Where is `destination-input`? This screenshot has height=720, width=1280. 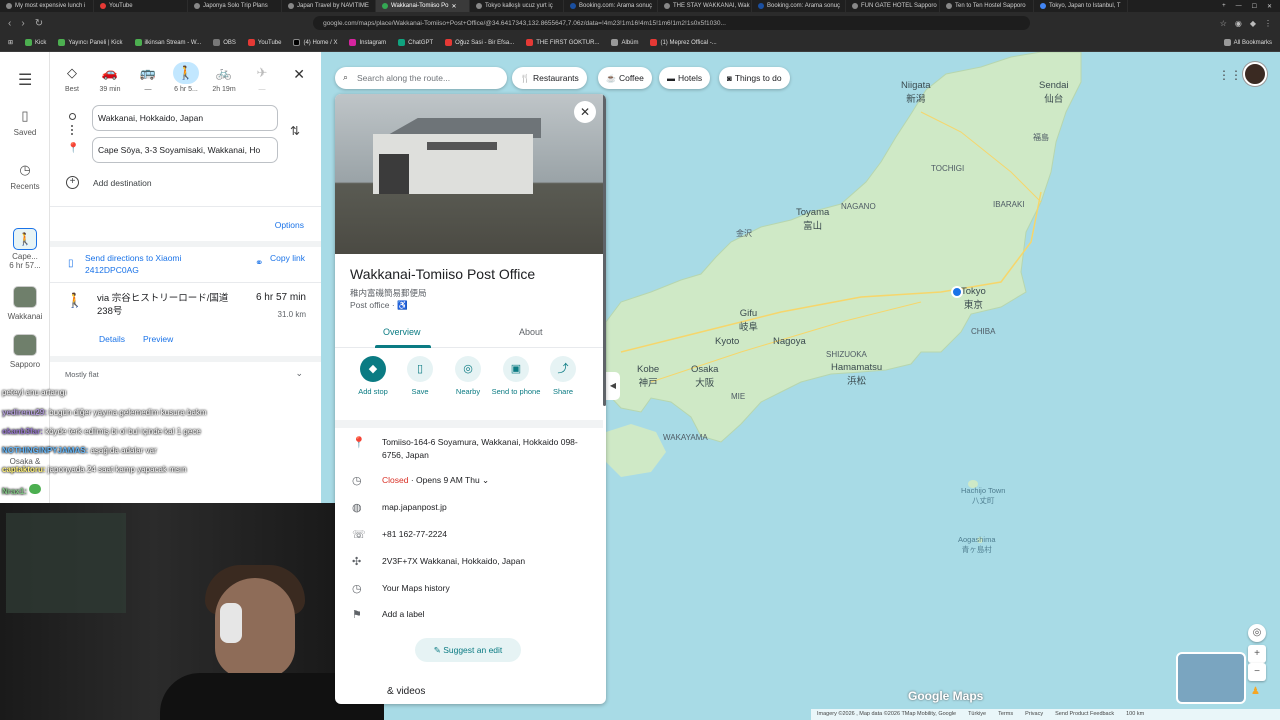
destination-input is located at coordinates (185, 150).